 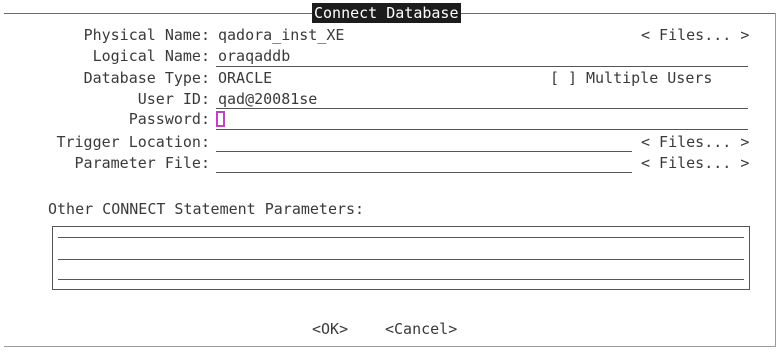 I want to click on user-id-field: qad@20081se, so click(x=267, y=99).